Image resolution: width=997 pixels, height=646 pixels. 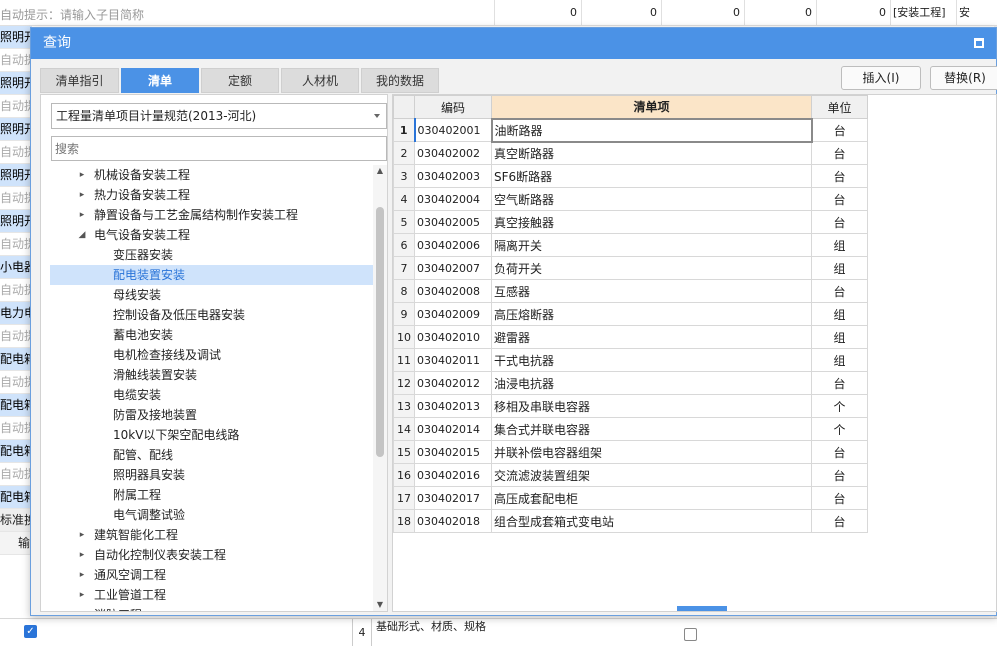 I want to click on tree-label: 工业管道工程, so click(x=130, y=595).